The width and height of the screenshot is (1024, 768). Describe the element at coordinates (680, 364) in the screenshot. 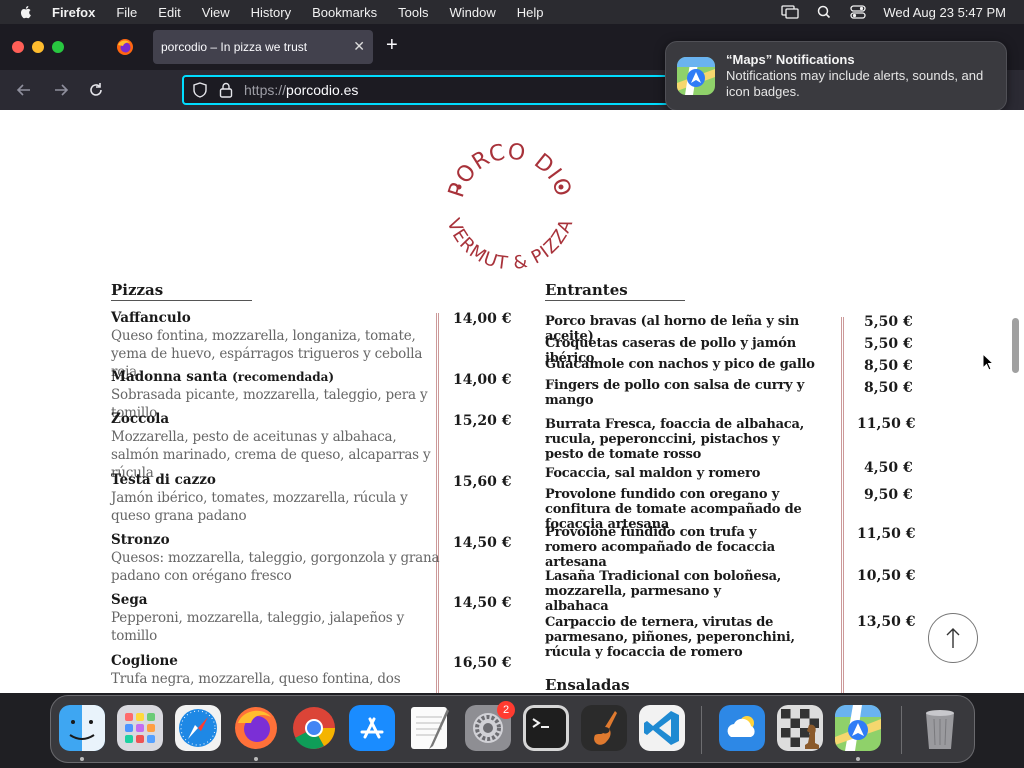

I see `starter-name: Guacamole con nachos y pico de gallo` at that location.